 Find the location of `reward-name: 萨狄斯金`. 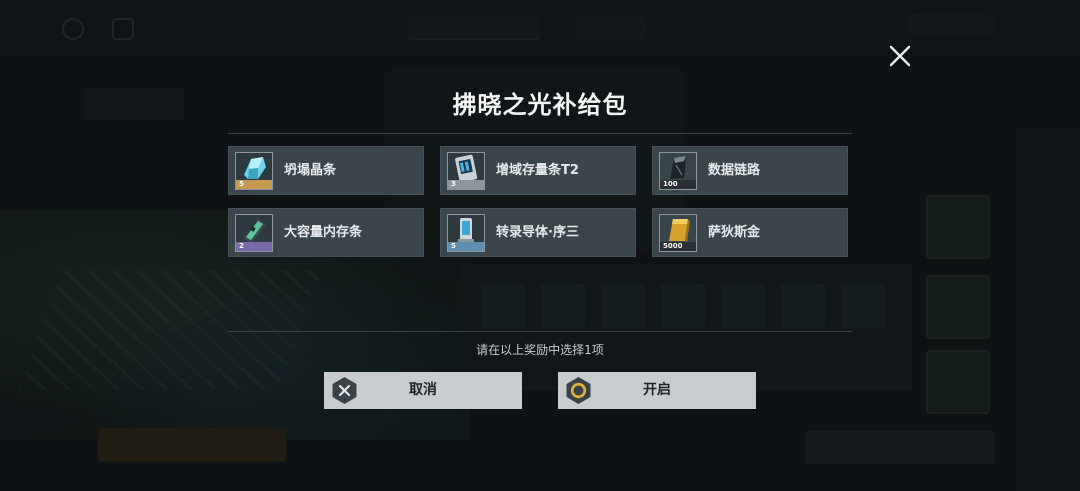

reward-name: 萨狄斯金 is located at coordinates (734, 232).